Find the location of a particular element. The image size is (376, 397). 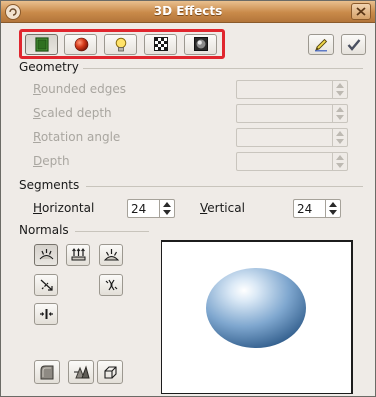

normals-heading: Normals is located at coordinates (44, 230).